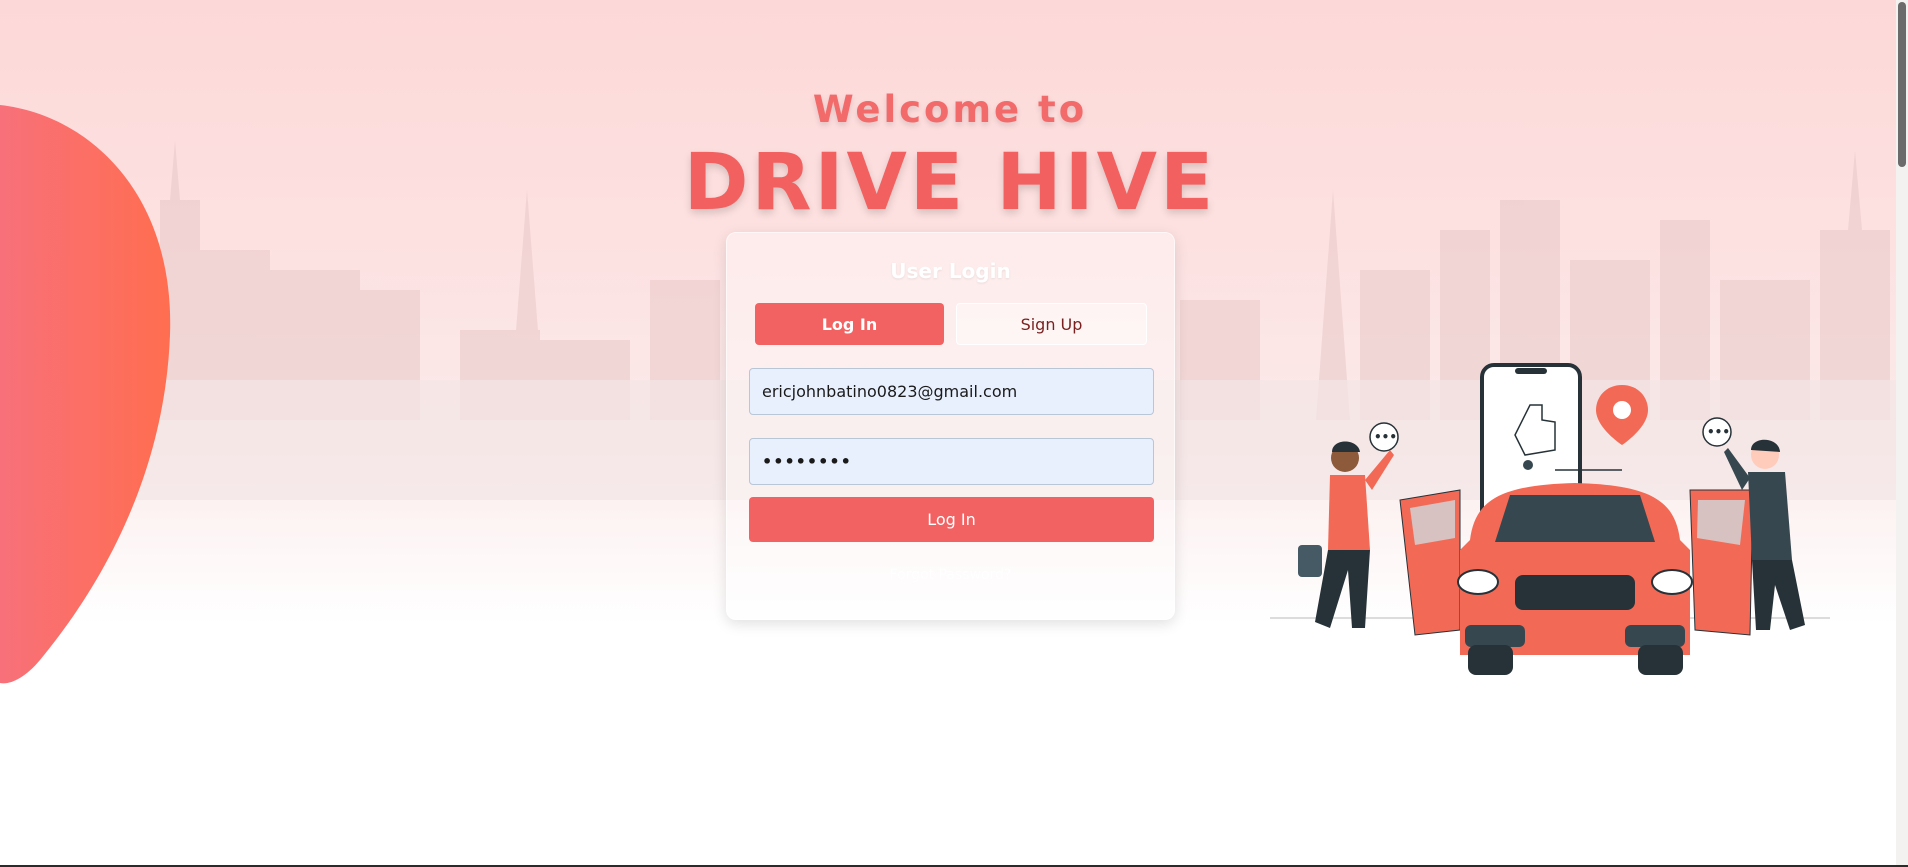 The width and height of the screenshot is (1908, 867). Describe the element at coordinates (951, 461) in the screenshot. I see `password-field: ••••••••` at that location.